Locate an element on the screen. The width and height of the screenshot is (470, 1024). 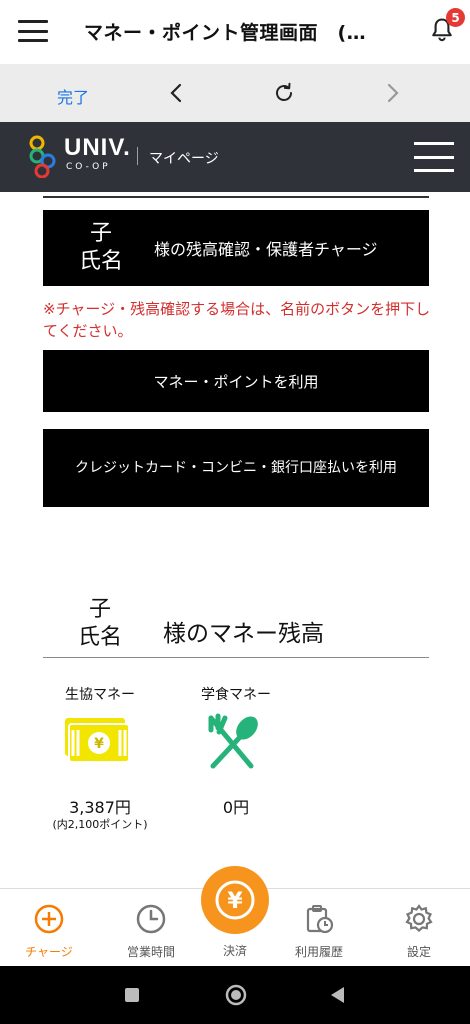
header-divider is located at coordinates (137, 156).